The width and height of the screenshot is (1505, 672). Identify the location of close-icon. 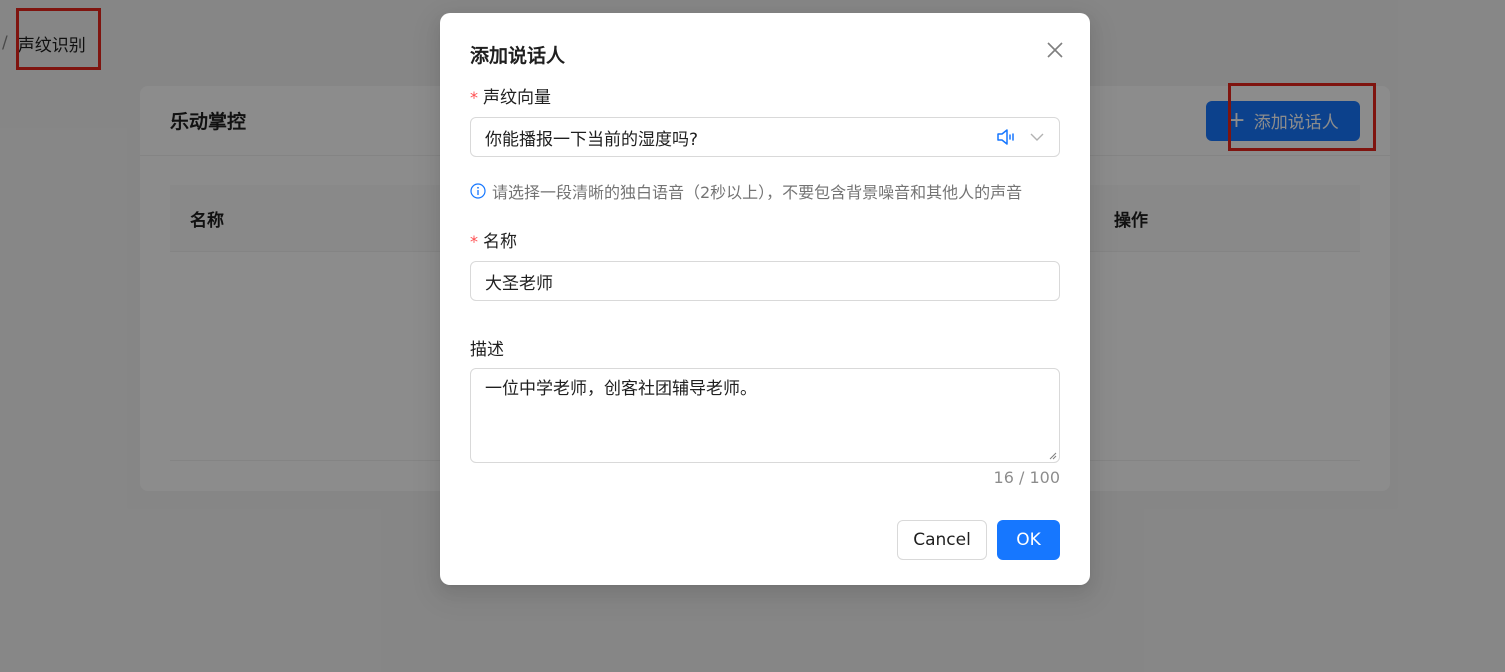
(1055, 50).